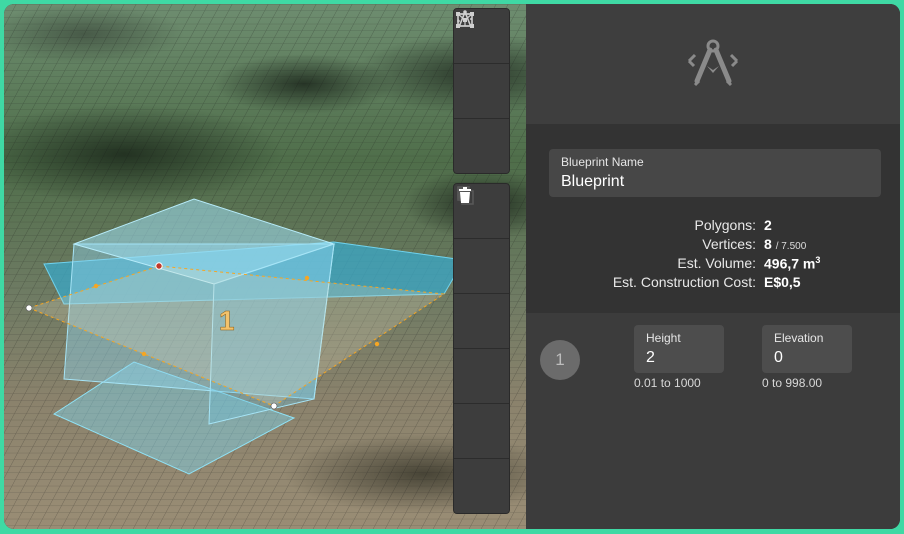  Describe the element at coordinates (663, 338) in the screenshot. I see `height-label: Height` at that location.